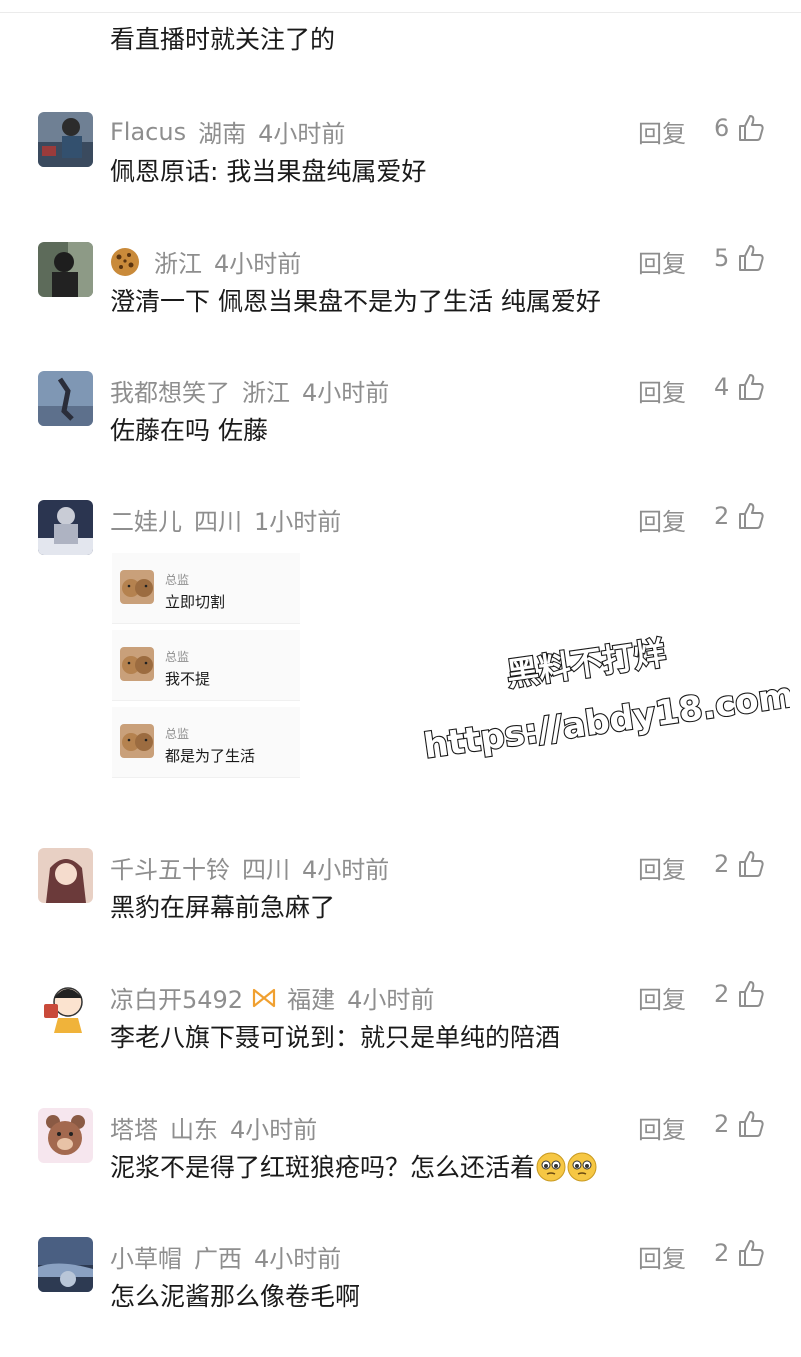  I want to click on username: 我都想笑了, so click(170, 390).